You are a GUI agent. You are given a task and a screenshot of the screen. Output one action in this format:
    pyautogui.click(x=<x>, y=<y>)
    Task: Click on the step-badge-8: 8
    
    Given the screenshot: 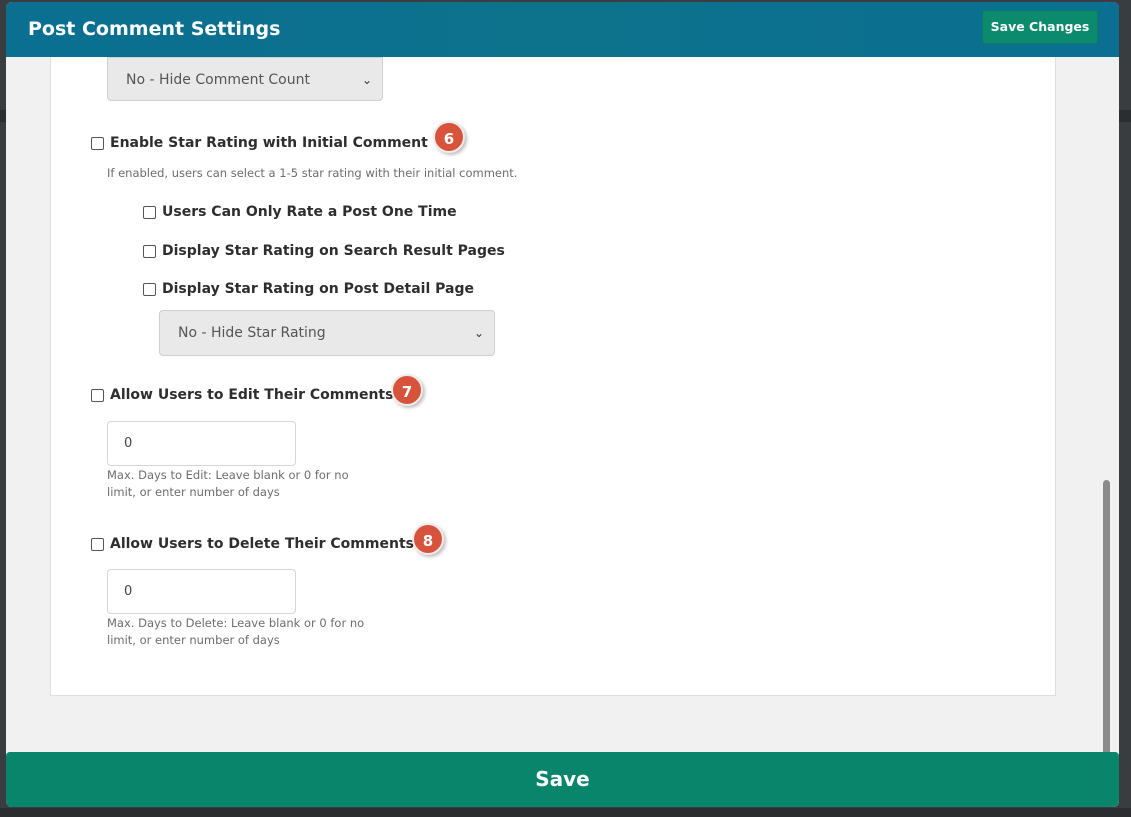 What is the action you would take?
    pyautogui.click(x=428, y=539)
    